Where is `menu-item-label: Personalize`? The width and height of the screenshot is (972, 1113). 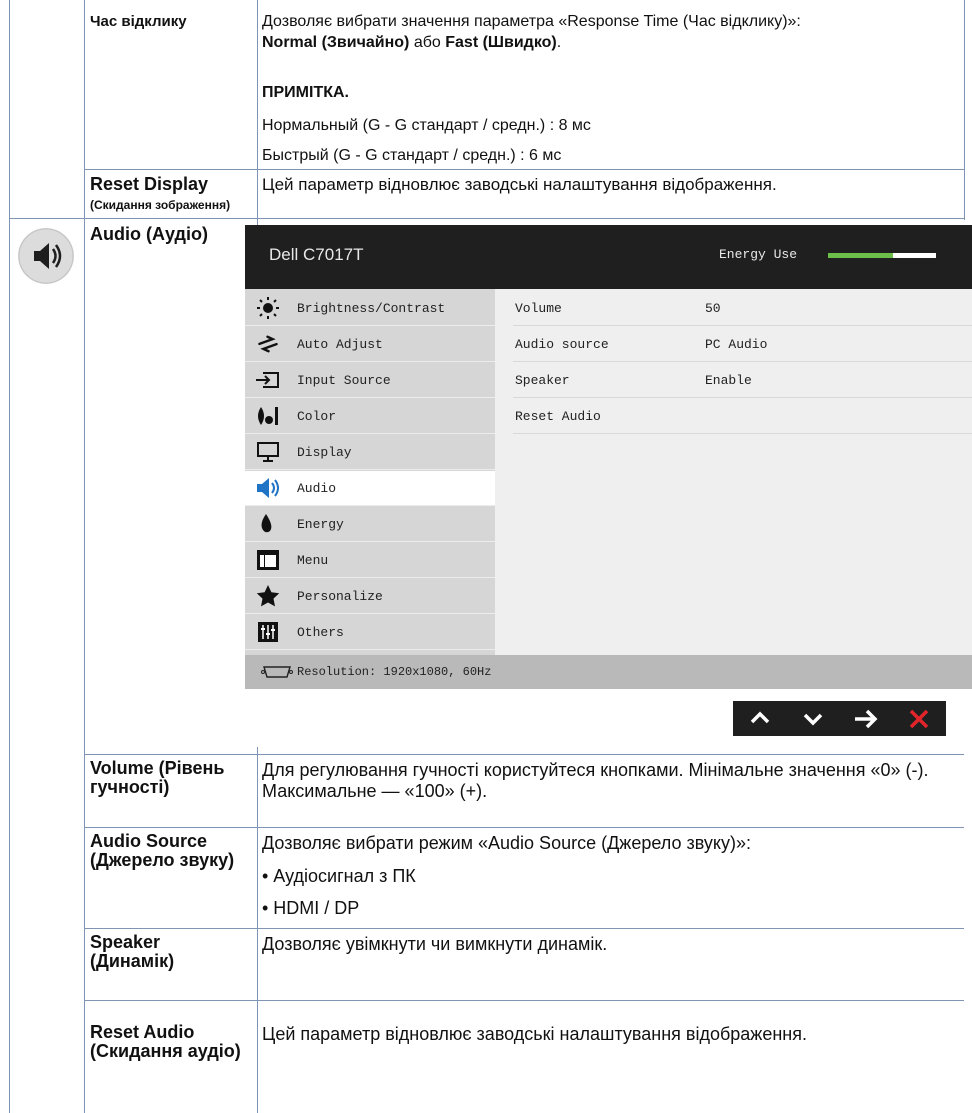 menu-item-label: Personalize is located at coordinates (340, 596).